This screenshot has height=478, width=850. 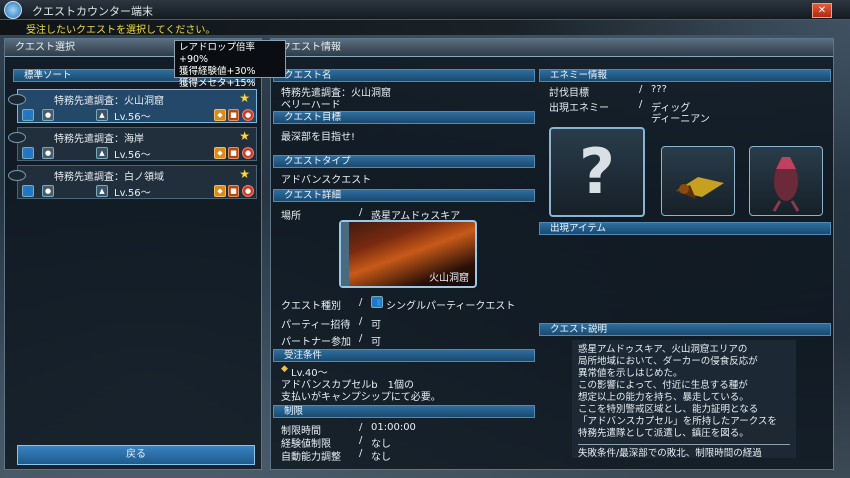 What do you see at coordinates (217, 83) in the screenshot?
I see `tooltip-line: 獲得メセタ+15%` at bounding box center [217, 83].